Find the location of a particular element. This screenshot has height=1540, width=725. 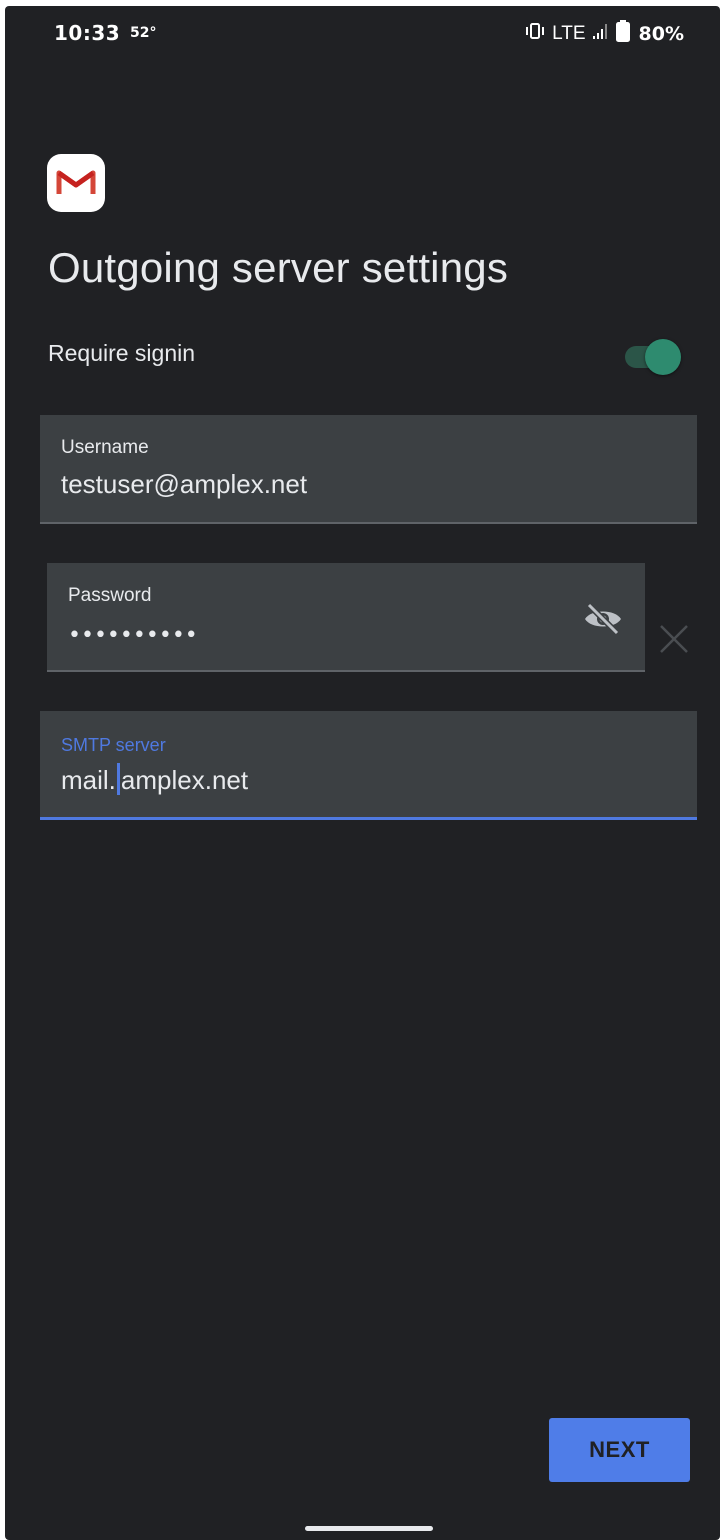

status-time: 10:33 is located at coordinates (87, 33).